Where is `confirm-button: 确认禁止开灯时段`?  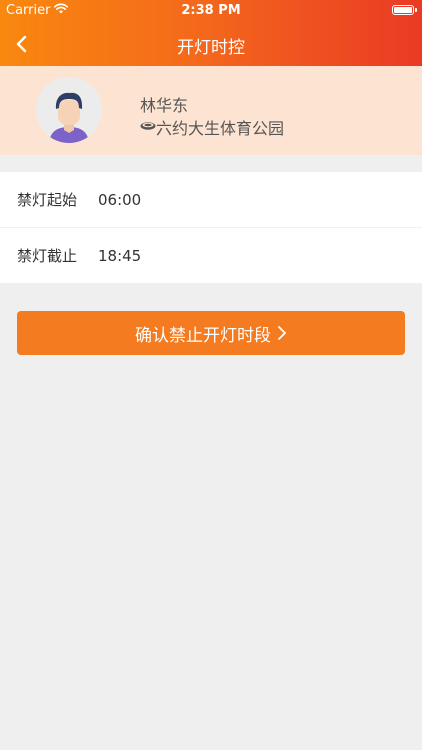
confirm-button: 确认禁止开灯时段 is located at coordinates (211, 333).